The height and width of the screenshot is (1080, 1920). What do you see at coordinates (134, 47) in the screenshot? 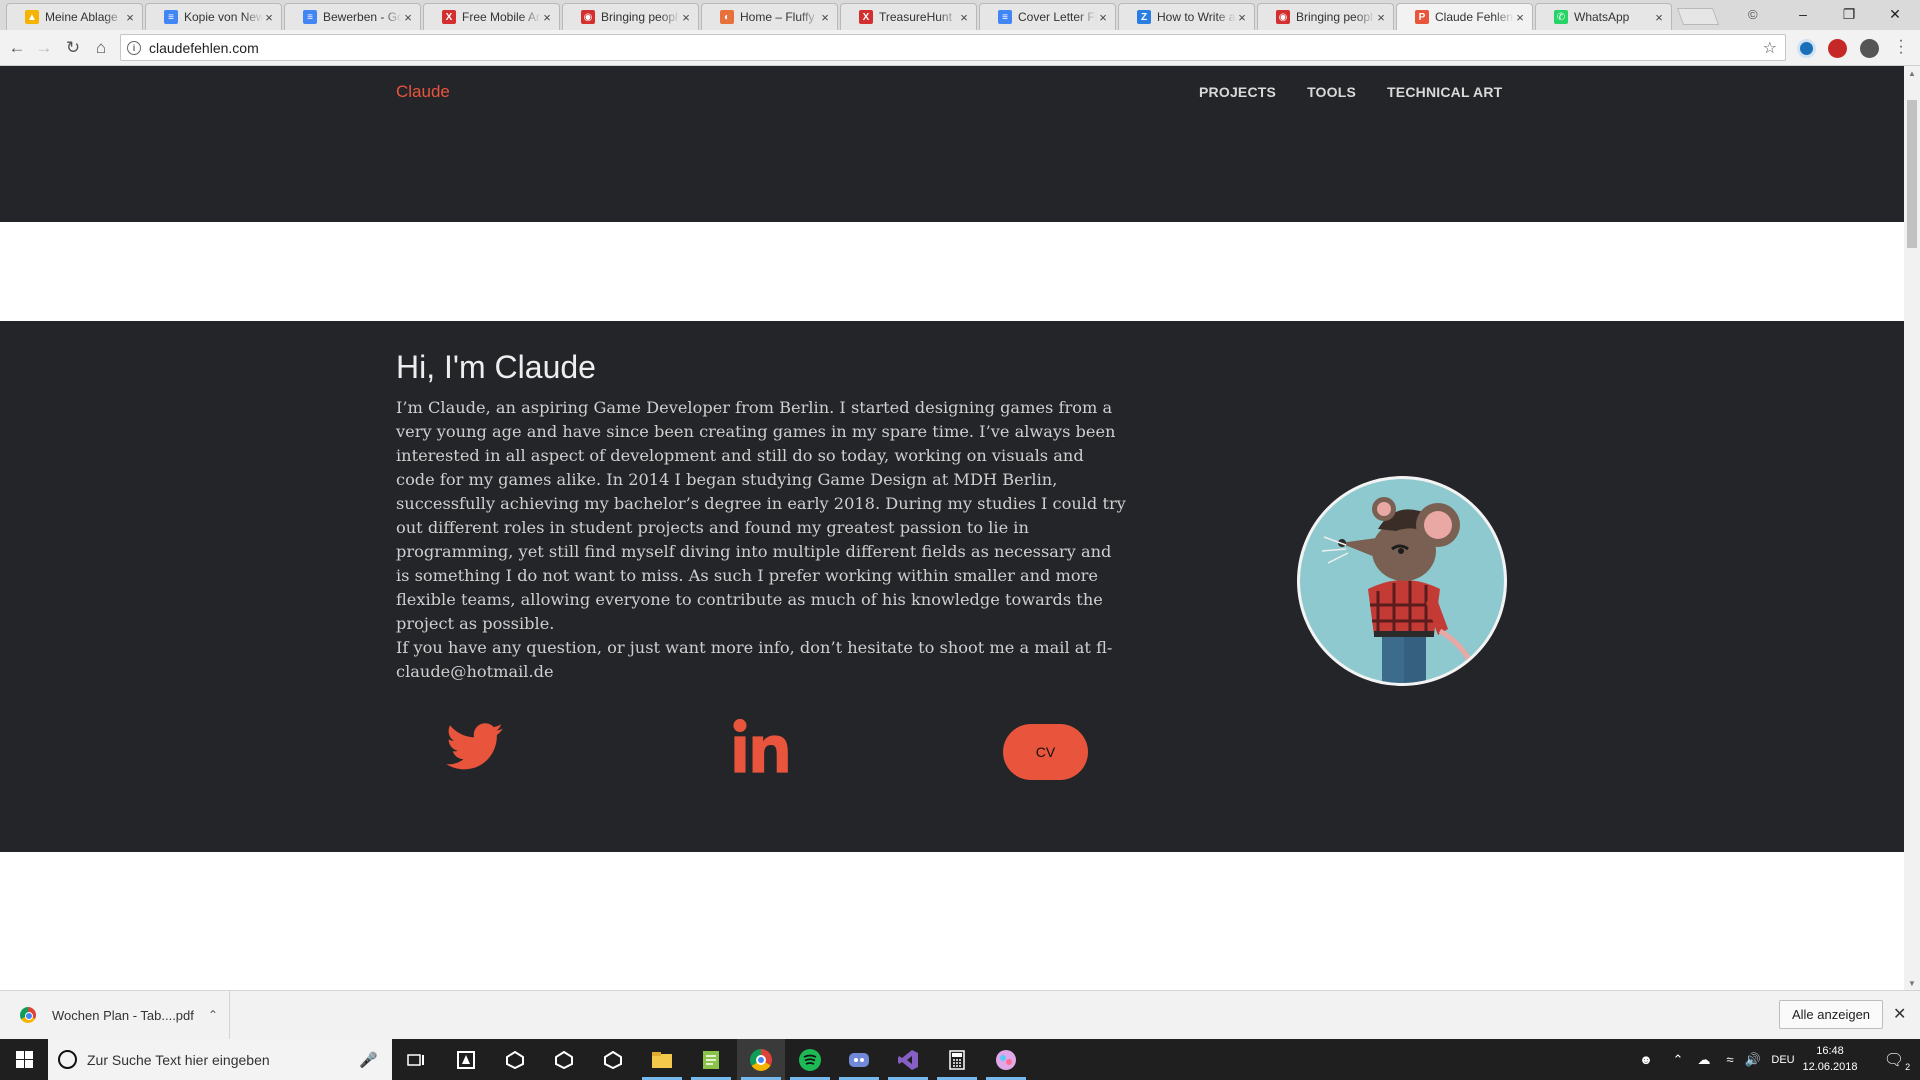
I see `info-icon: i` at bounding box center [134, 47].